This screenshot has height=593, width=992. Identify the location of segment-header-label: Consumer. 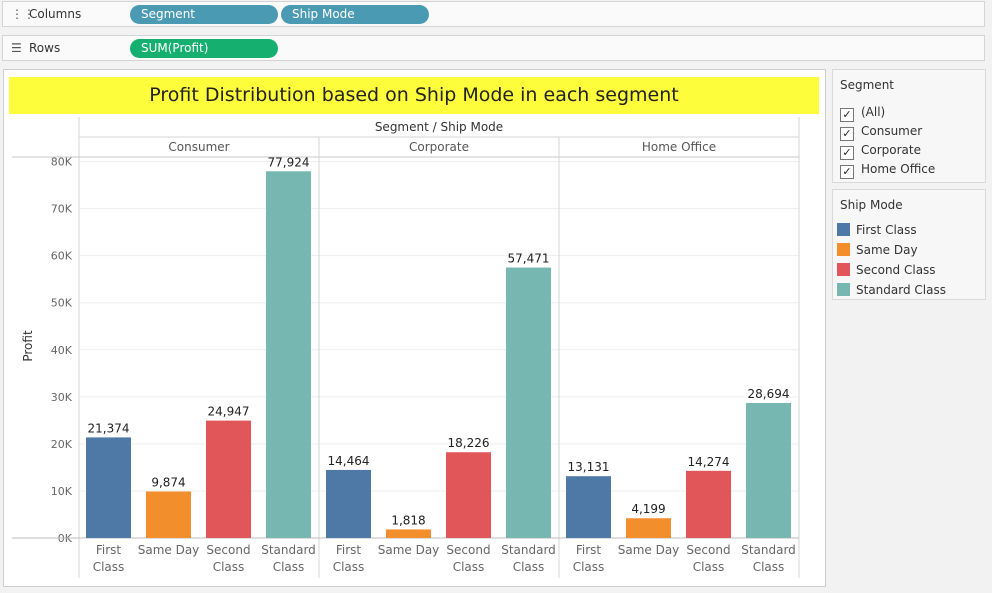
(198, 147).